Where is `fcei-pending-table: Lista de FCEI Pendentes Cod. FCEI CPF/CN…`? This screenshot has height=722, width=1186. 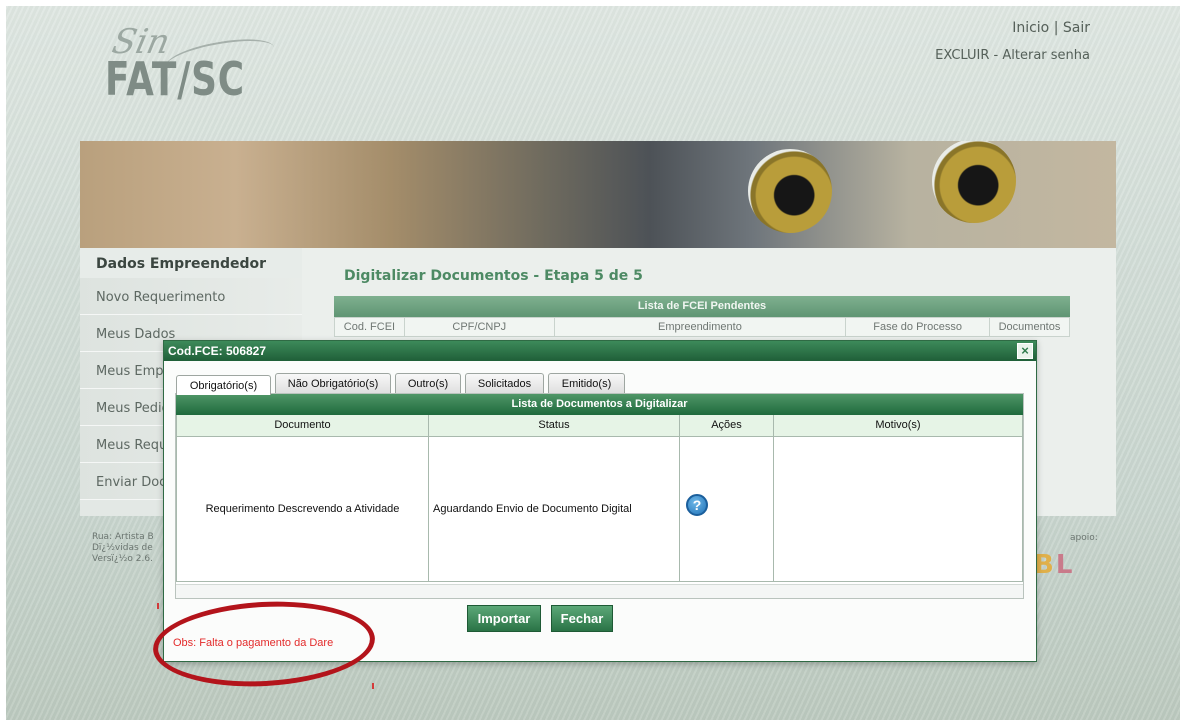 fcei-pending-table: Lista de FCEI Pendentes Cod. FCEI CPF/CN… is located at coordinates (702, 316).